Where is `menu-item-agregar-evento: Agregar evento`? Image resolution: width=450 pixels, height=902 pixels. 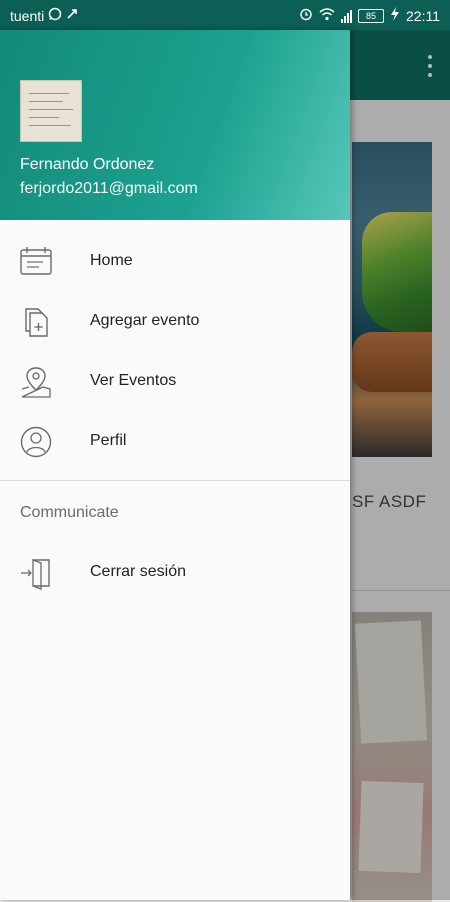
menu-item-agregar-evento: Agregar evento is located at coordinates (175, 322).